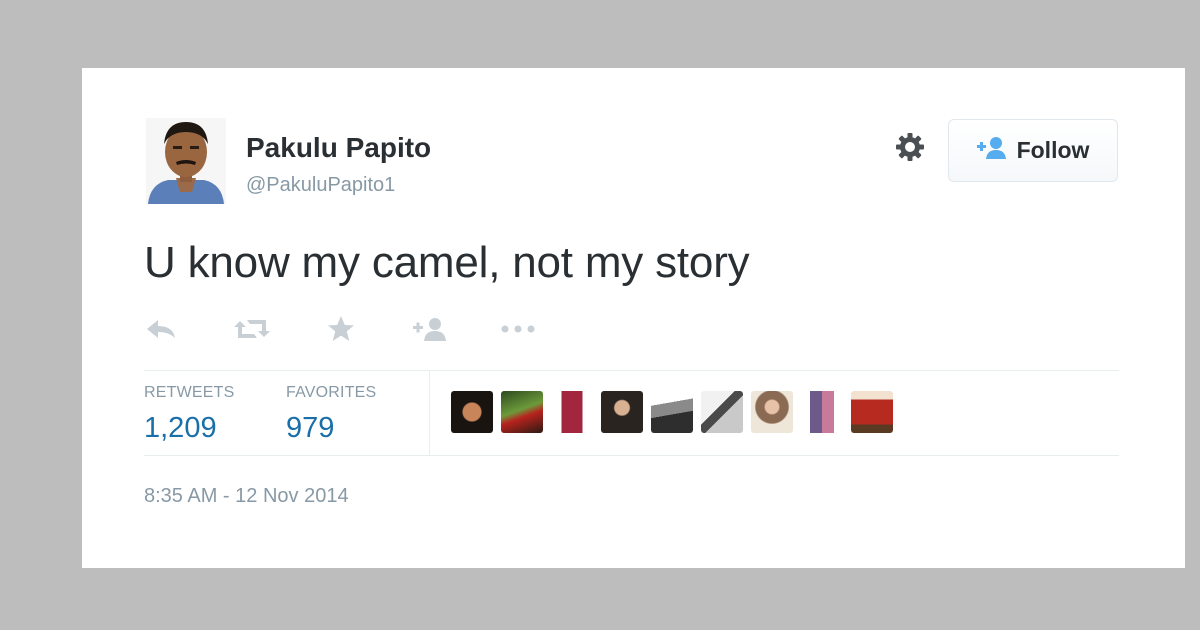  What do you see at coordinates (331, 392) in the screenshot?
I see `favorites-label: FAVORITES` at bounding box center [331, 392].